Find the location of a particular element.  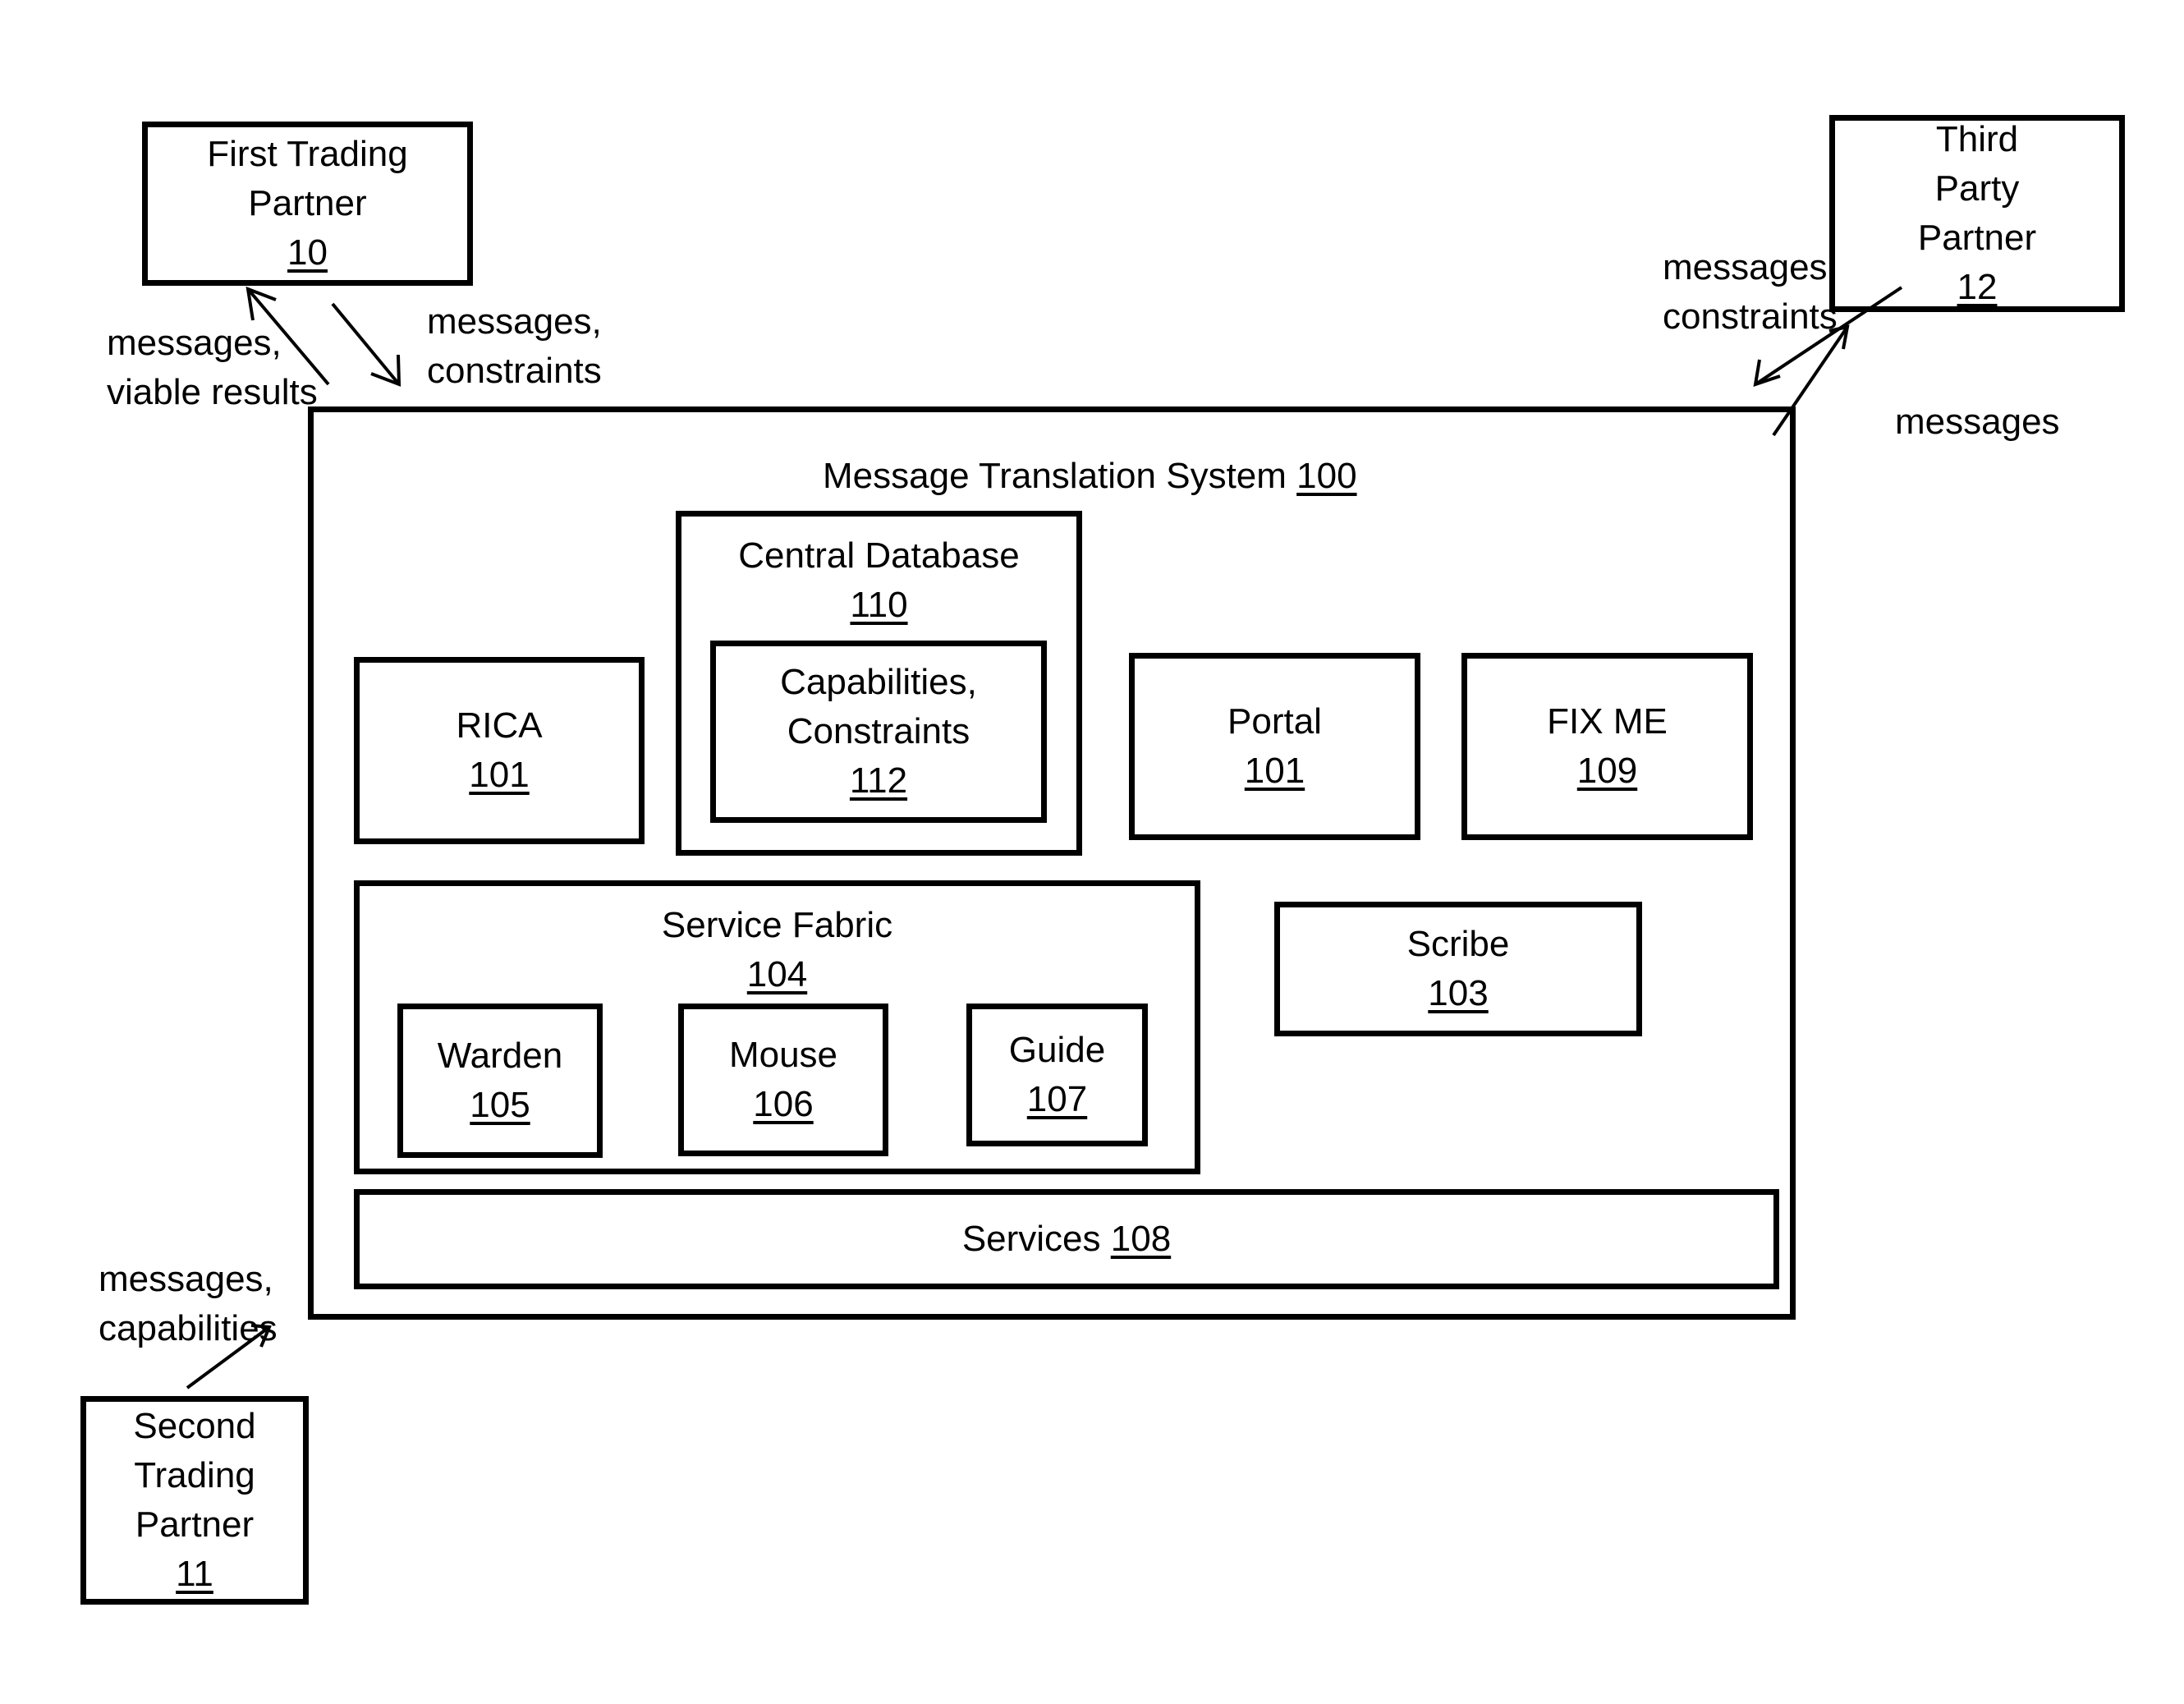

second-trading-partner-label-line1: Second is located at coordinates (194, 1426).